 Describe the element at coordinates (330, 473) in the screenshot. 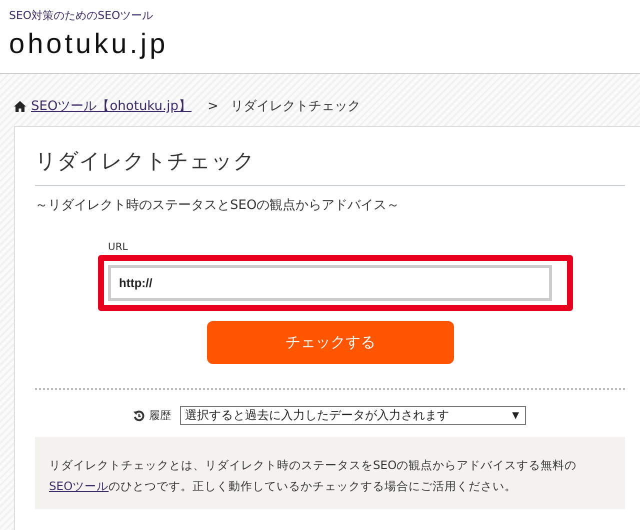

I see `description-text: リダイレクトチェックとは、リダイレクト時のステータスをSEOの観点からアドバイスする無料の SEOツールのひとつです。正しく動作しているかチェックする場合にご活用ください。` at that location.